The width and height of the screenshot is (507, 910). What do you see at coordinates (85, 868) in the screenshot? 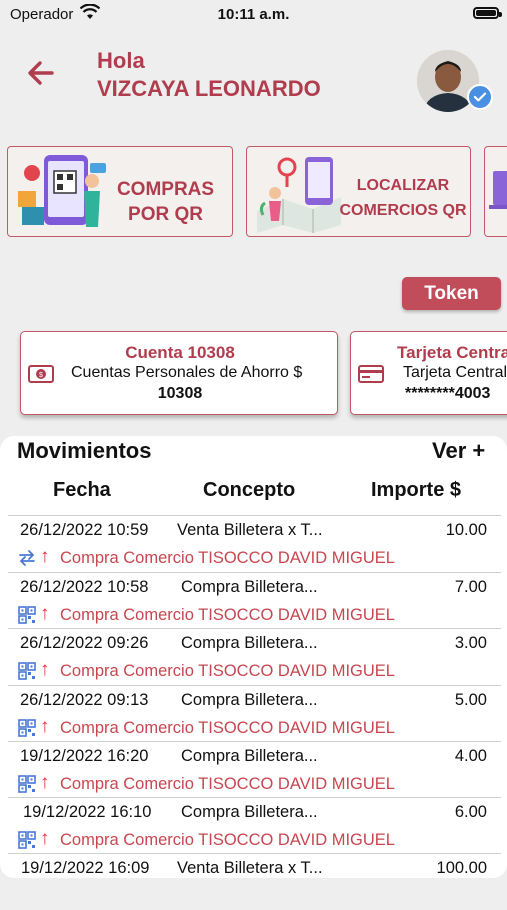
I see `row-date: 19/12/2022 16:09` at bounding box center [85, 868].